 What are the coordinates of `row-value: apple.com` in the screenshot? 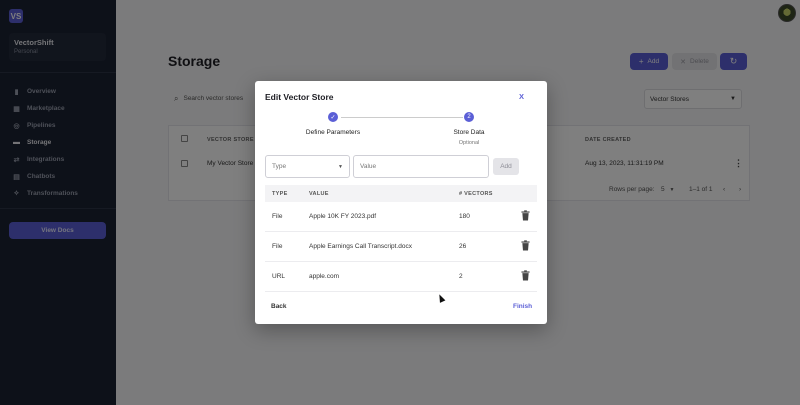 It's located at (324, 276).